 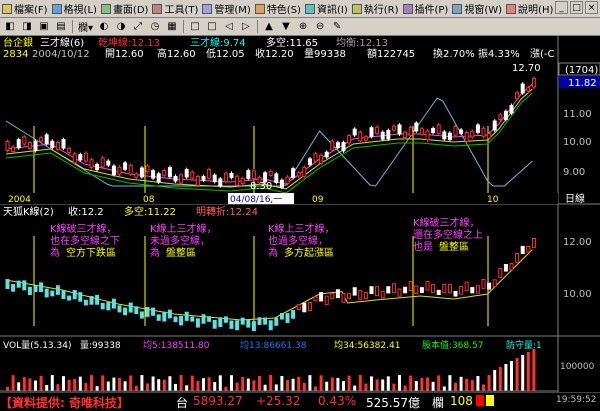 What do you see at coordinates (61, 27) in the screenshot?
I see `toolbar-button: ▤` at bounding box center [61, 27].